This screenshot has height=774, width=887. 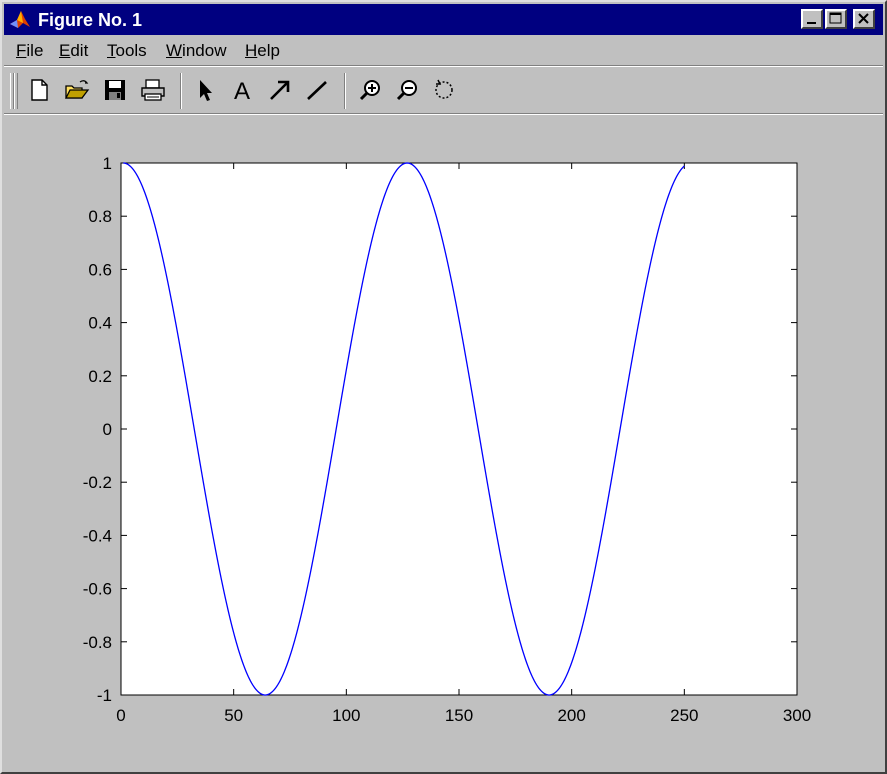 What do you see at coordinates (571, 715) in the screenshot?
I see `x-tick-label: 200` at bounding box center [571, 715].